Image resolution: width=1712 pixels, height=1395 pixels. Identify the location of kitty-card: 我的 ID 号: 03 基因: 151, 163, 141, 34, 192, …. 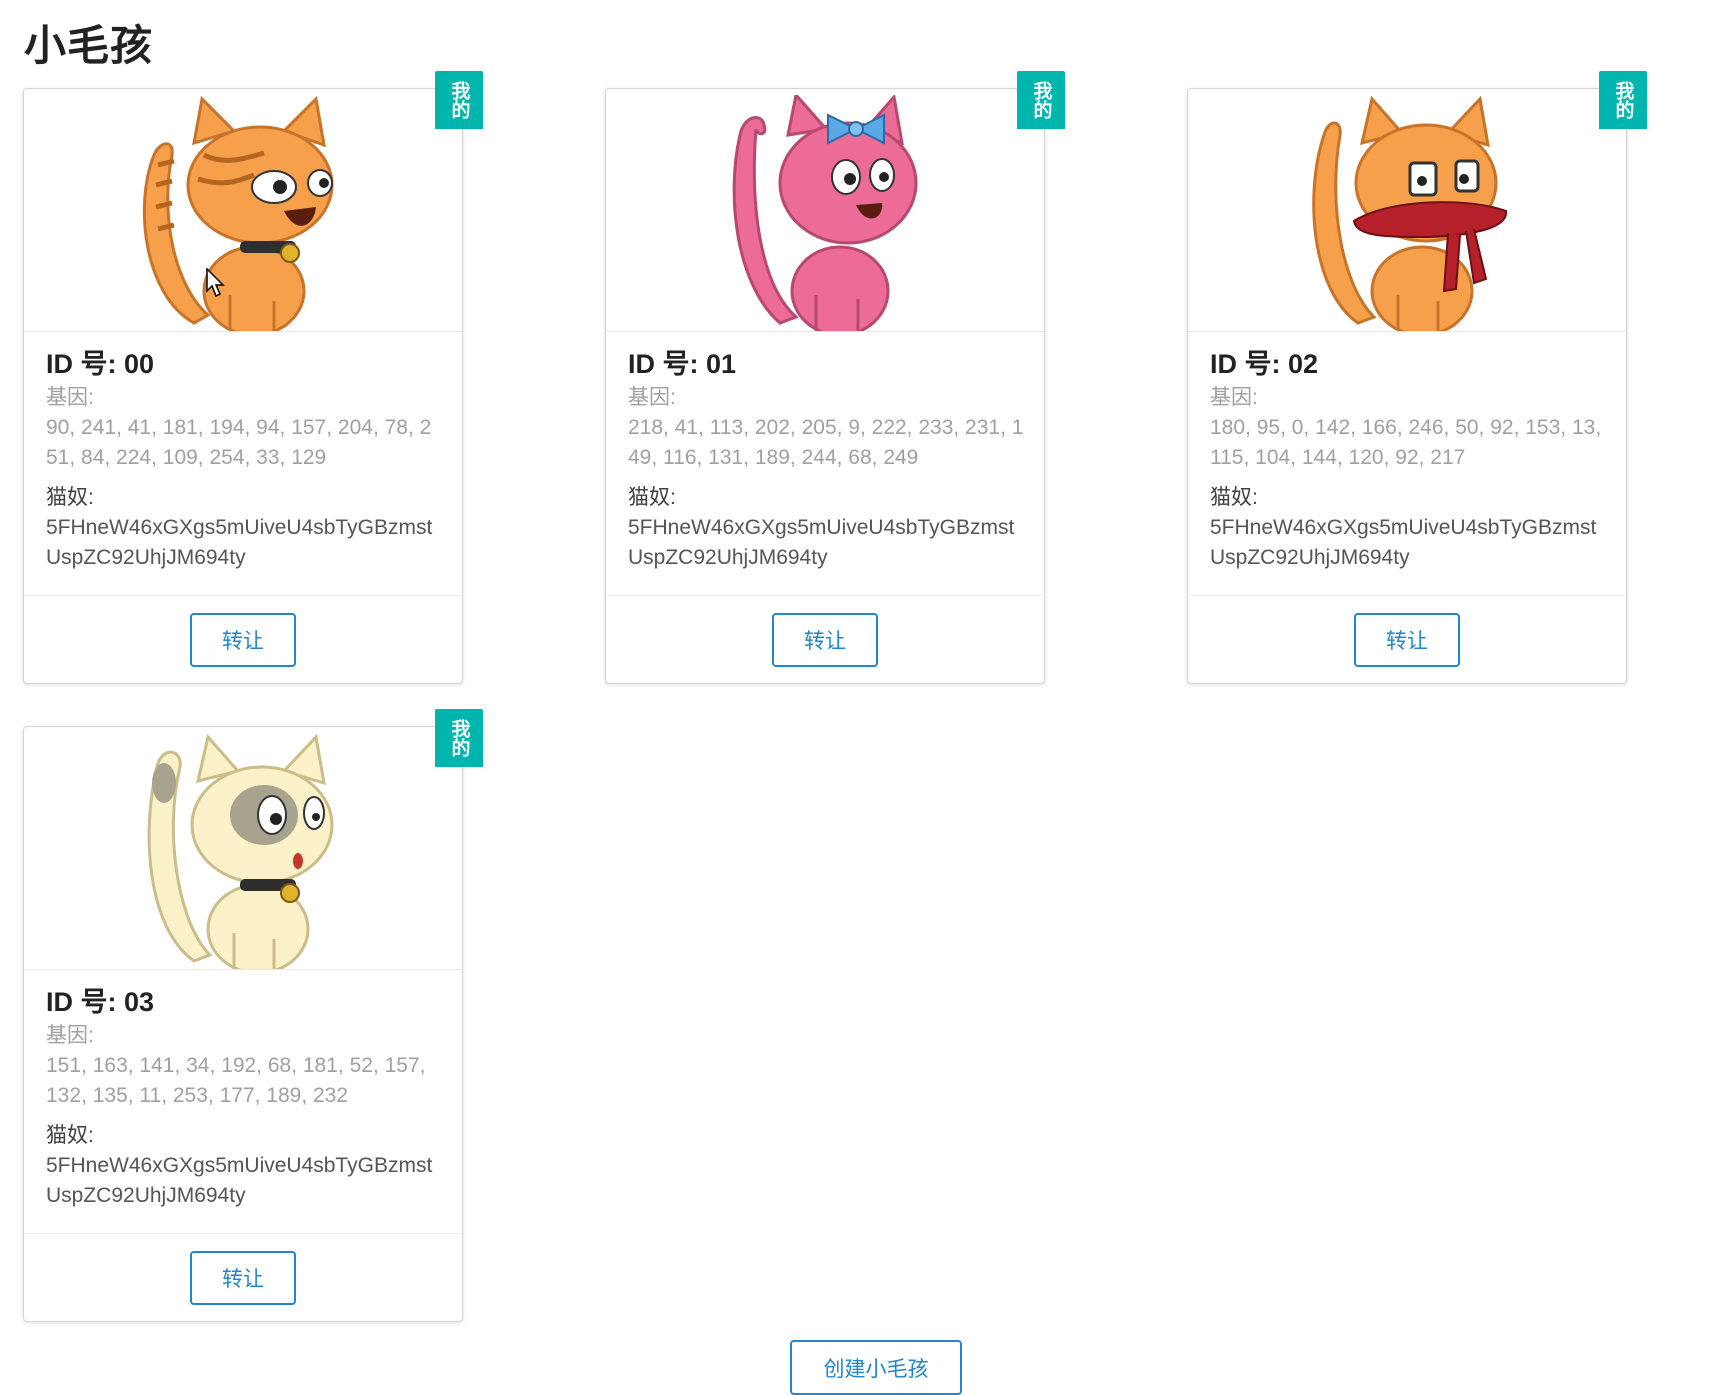
(253, 1015).